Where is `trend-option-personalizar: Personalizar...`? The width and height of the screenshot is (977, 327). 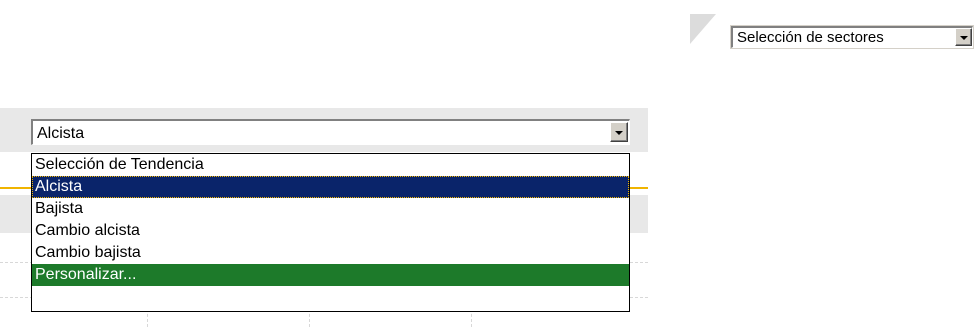
trend-option-personalizar: Personalizar... is located at coordinates (330, 275).